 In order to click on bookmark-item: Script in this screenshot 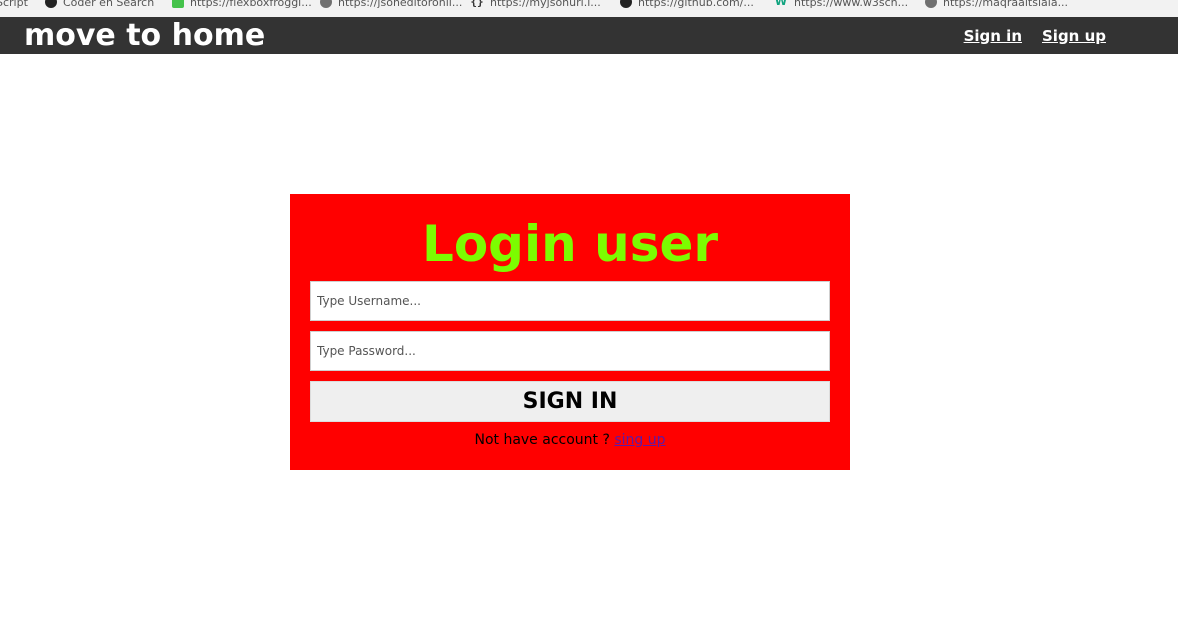, I will do `click(14, 5)`.